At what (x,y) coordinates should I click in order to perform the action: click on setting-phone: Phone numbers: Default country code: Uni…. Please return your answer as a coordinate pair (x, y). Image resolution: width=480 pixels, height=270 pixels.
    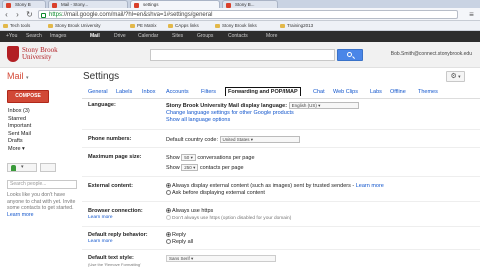
    Looking at the image, I should click on (281, 139).